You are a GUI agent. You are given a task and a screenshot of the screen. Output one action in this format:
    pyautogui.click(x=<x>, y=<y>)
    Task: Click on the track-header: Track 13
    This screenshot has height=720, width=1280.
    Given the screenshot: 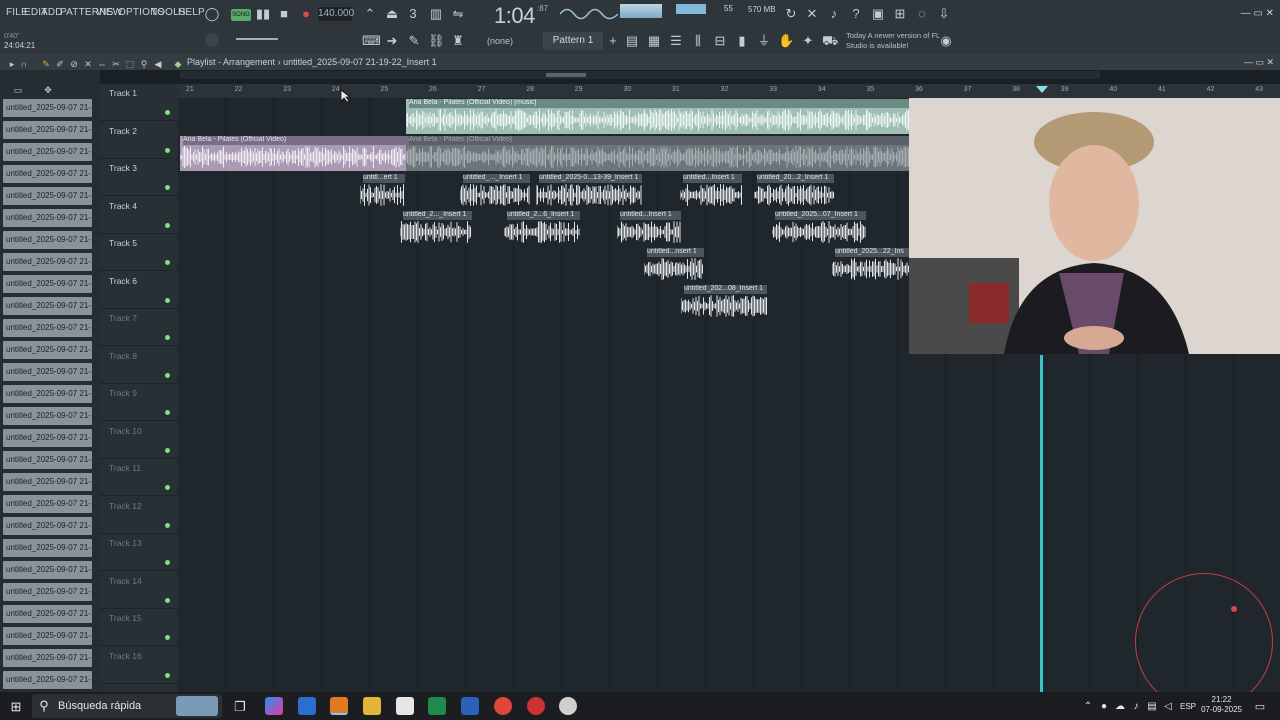 What is the action you would take?
    pyautogui.click(x=139, y=552)
    